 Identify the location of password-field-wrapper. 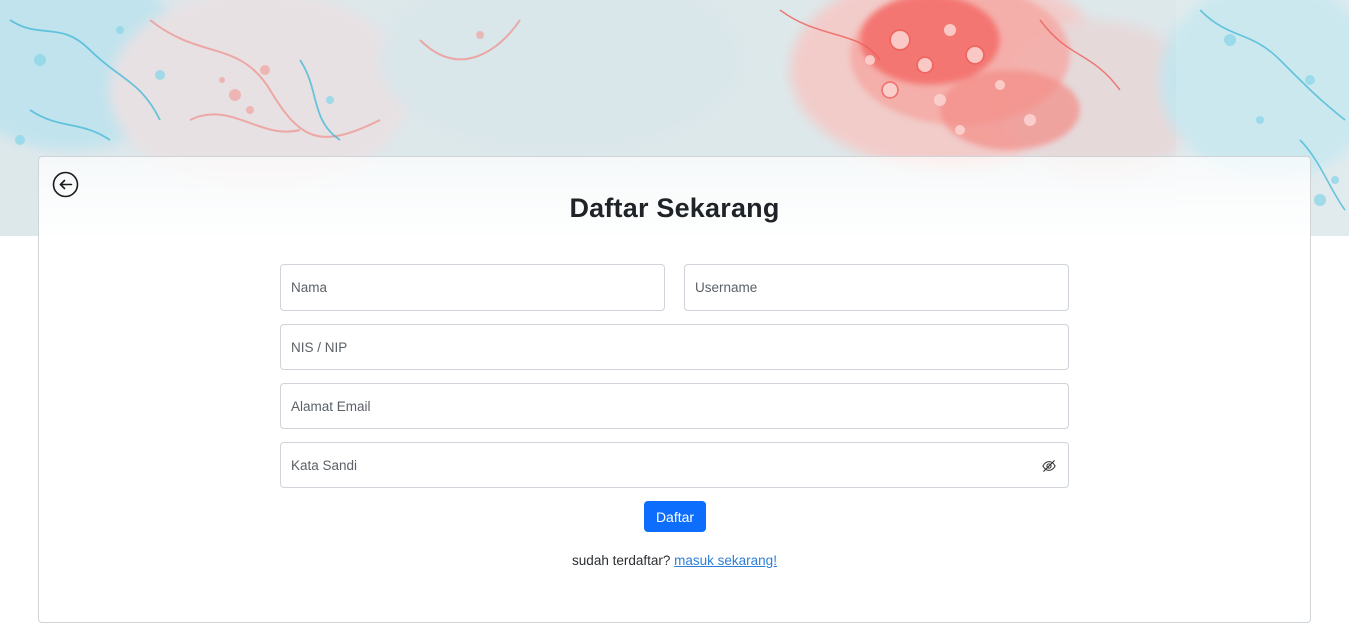
(674, 465).